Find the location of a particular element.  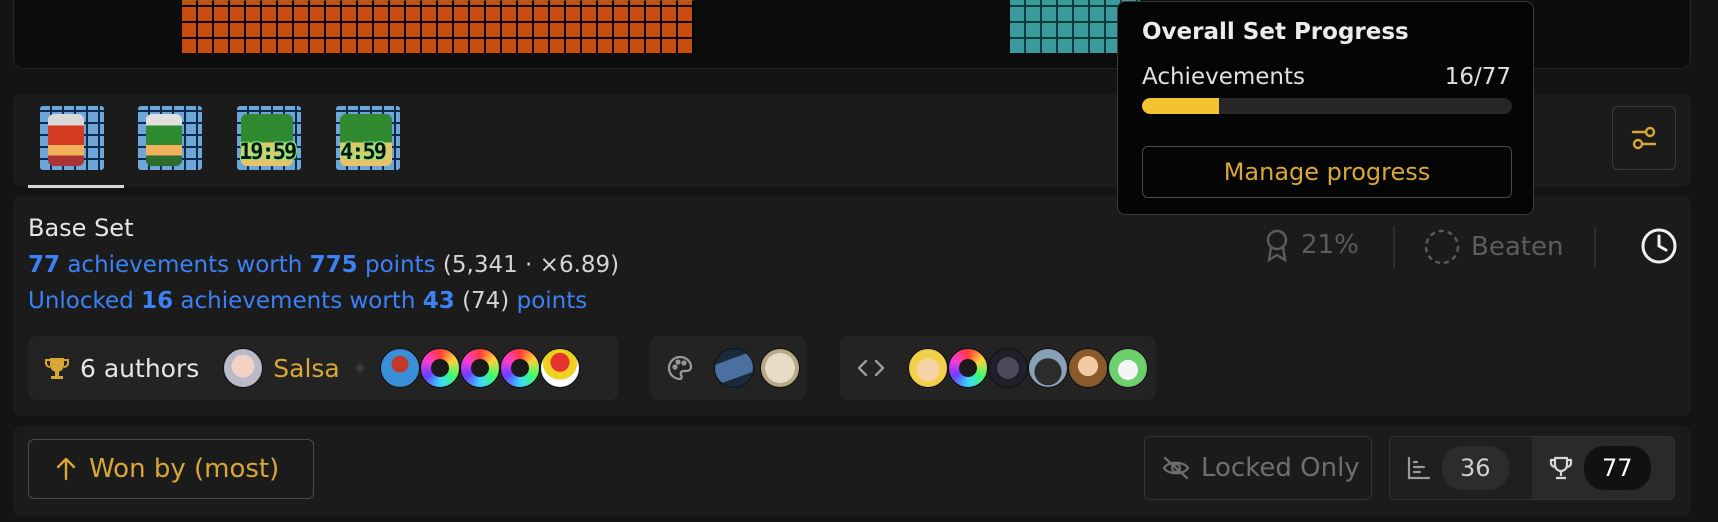

tab-timer: 4:59 is located at coordinates (363, 152).